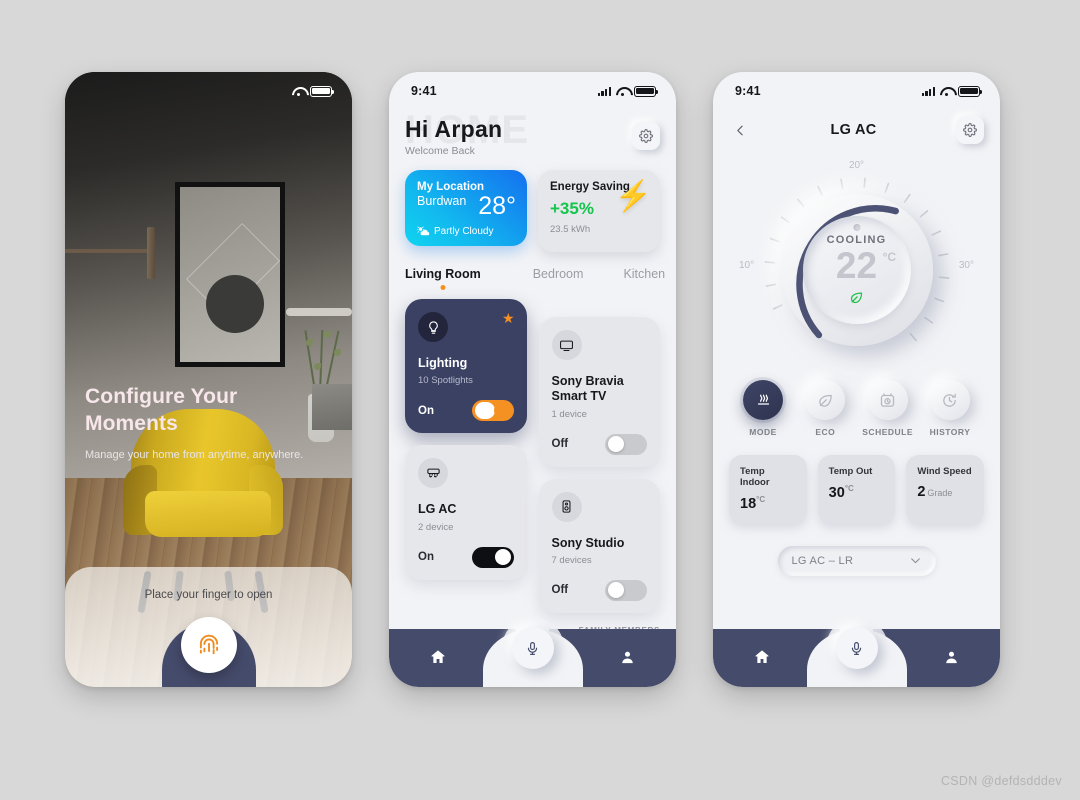 This screenshot has height=800, width=1080. Describe the element at coordinates (569, 414) in the screenshot. I see `device-count: 1 device` at that location.